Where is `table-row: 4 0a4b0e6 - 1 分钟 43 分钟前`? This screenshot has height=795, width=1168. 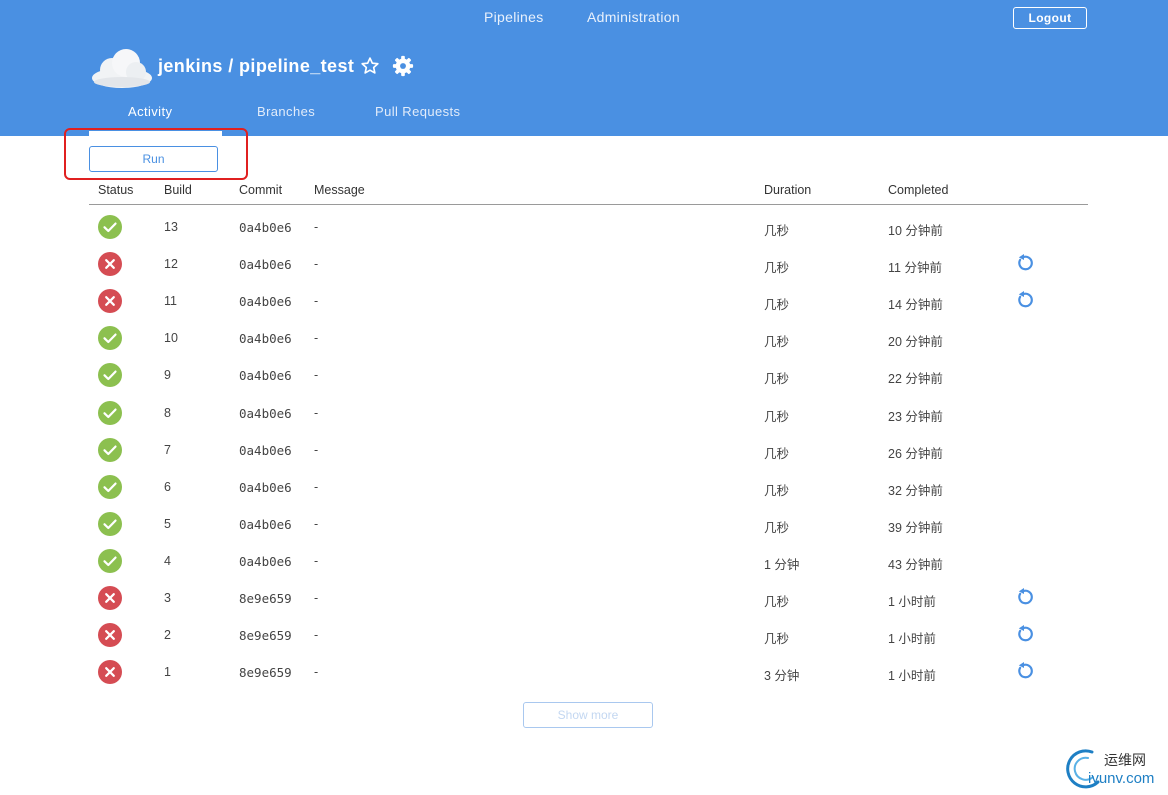 table-row: 4 0a4b0e6 - 1 分钟 43 分钟前 is located at coordinates (588, 560).